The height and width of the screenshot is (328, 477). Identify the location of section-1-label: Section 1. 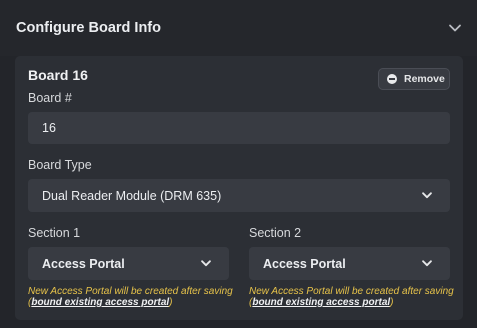
(54, 233).